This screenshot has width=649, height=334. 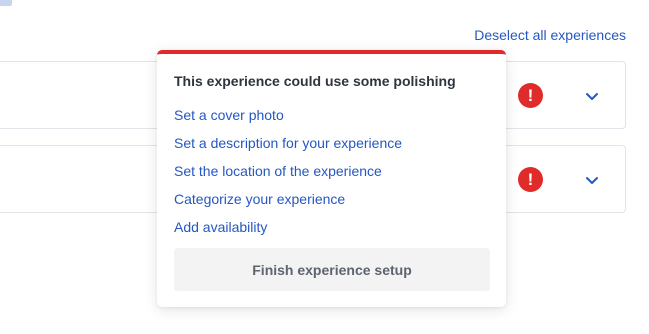 I want to click on task-link-availability: Add availability, so click(x=288, y=231).